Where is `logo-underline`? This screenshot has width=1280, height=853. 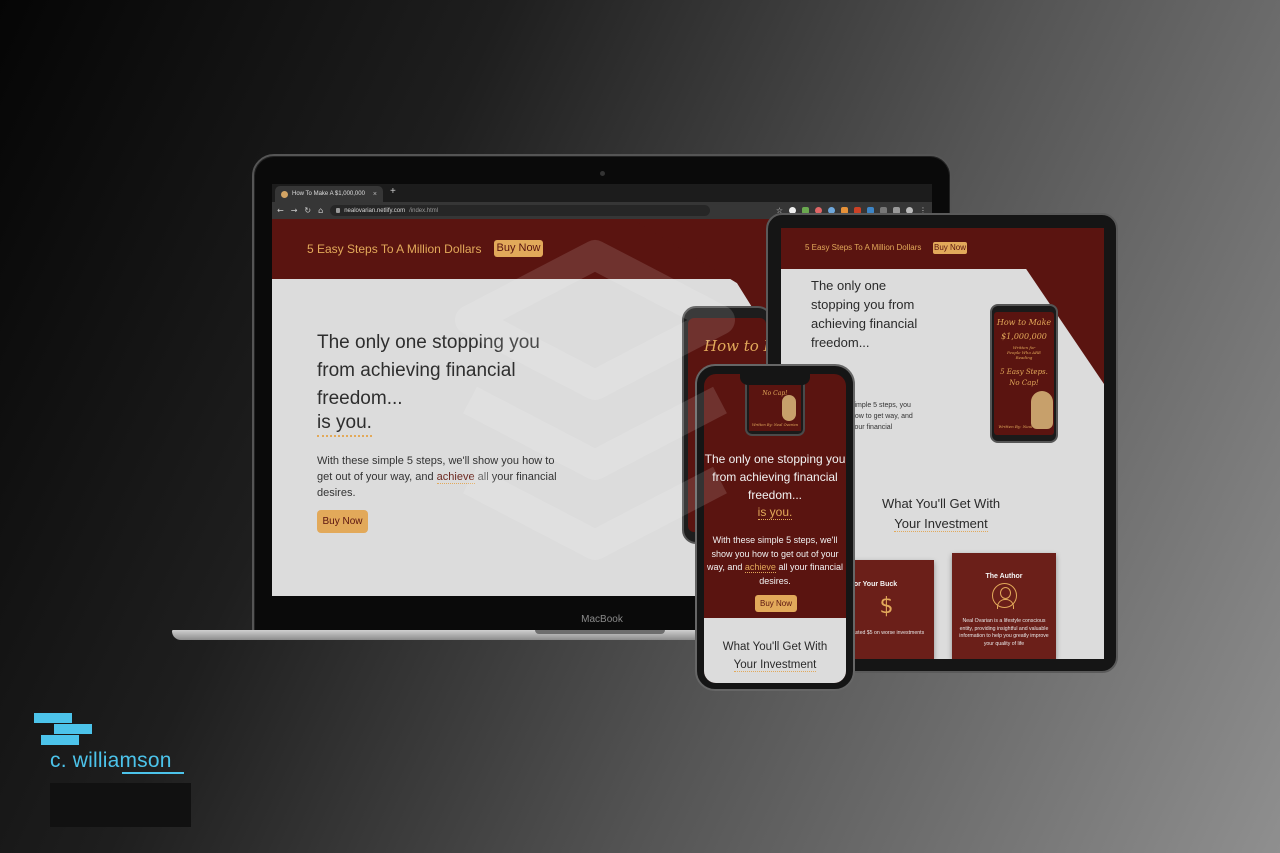 logo-underline is located at coordinates (153, 773).